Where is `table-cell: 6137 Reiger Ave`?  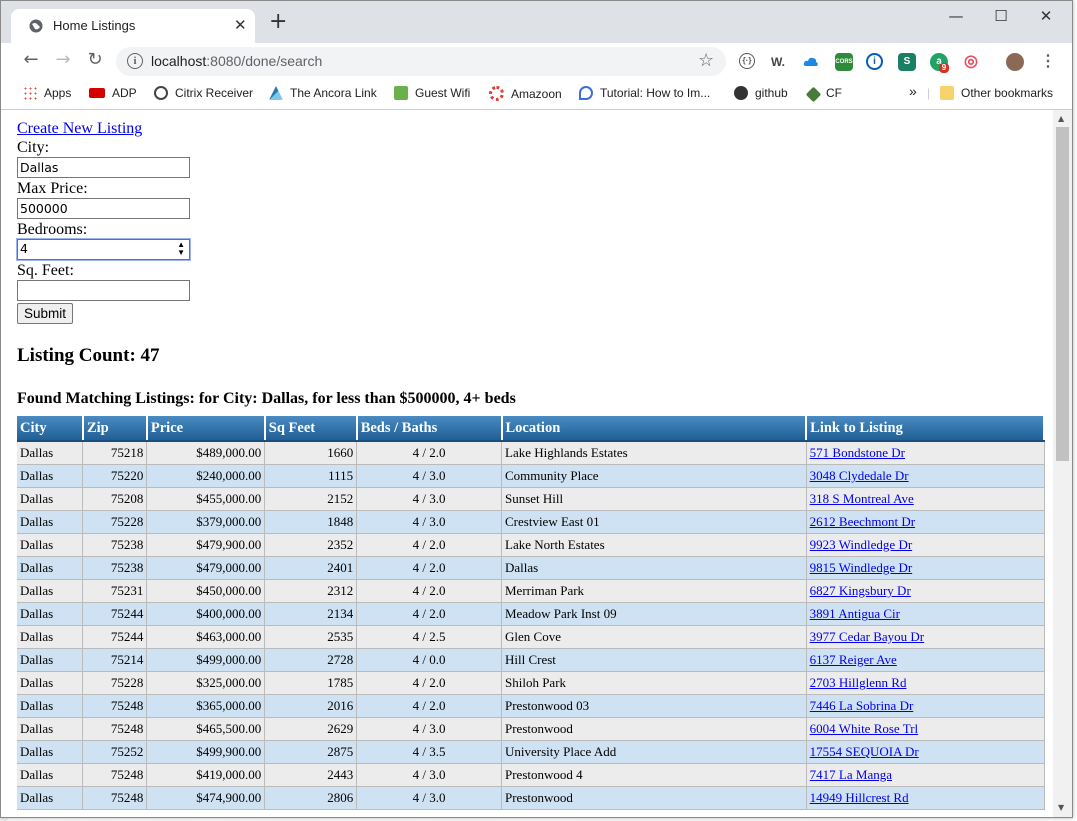
table-cell: 6137 Reiger Ave is located at coordinates (925, 660).